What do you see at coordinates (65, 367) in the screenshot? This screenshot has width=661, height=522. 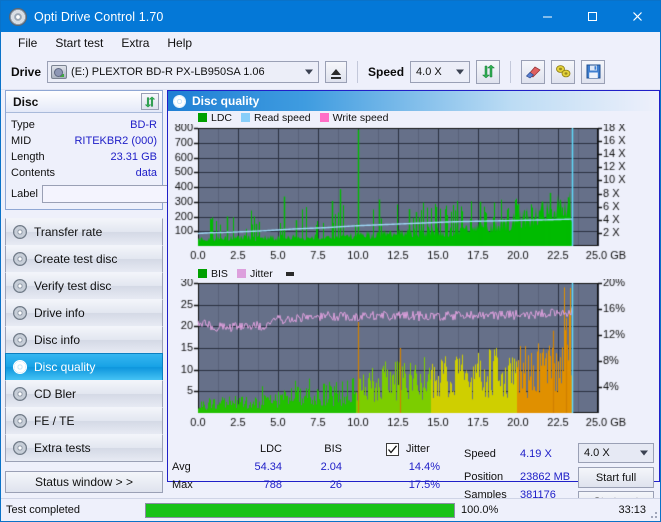 I see `sidebar-item-label: Disc quality` at bounding box center [65, 367].